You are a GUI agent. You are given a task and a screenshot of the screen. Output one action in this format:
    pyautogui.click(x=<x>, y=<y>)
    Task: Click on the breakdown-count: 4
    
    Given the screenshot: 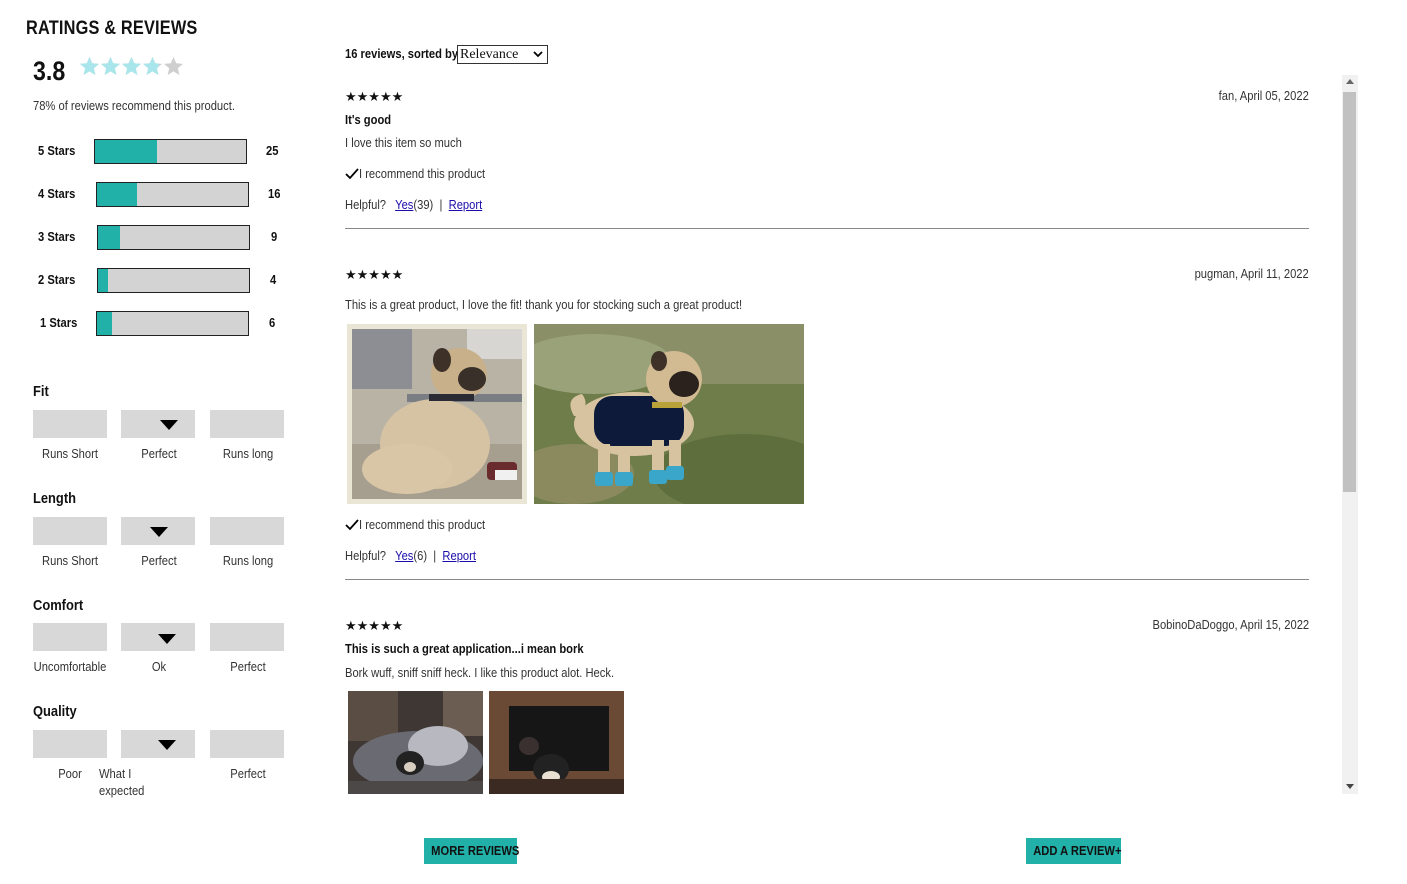 What is the action you would take?
    pyautogui.click(x=273, y=279)
    